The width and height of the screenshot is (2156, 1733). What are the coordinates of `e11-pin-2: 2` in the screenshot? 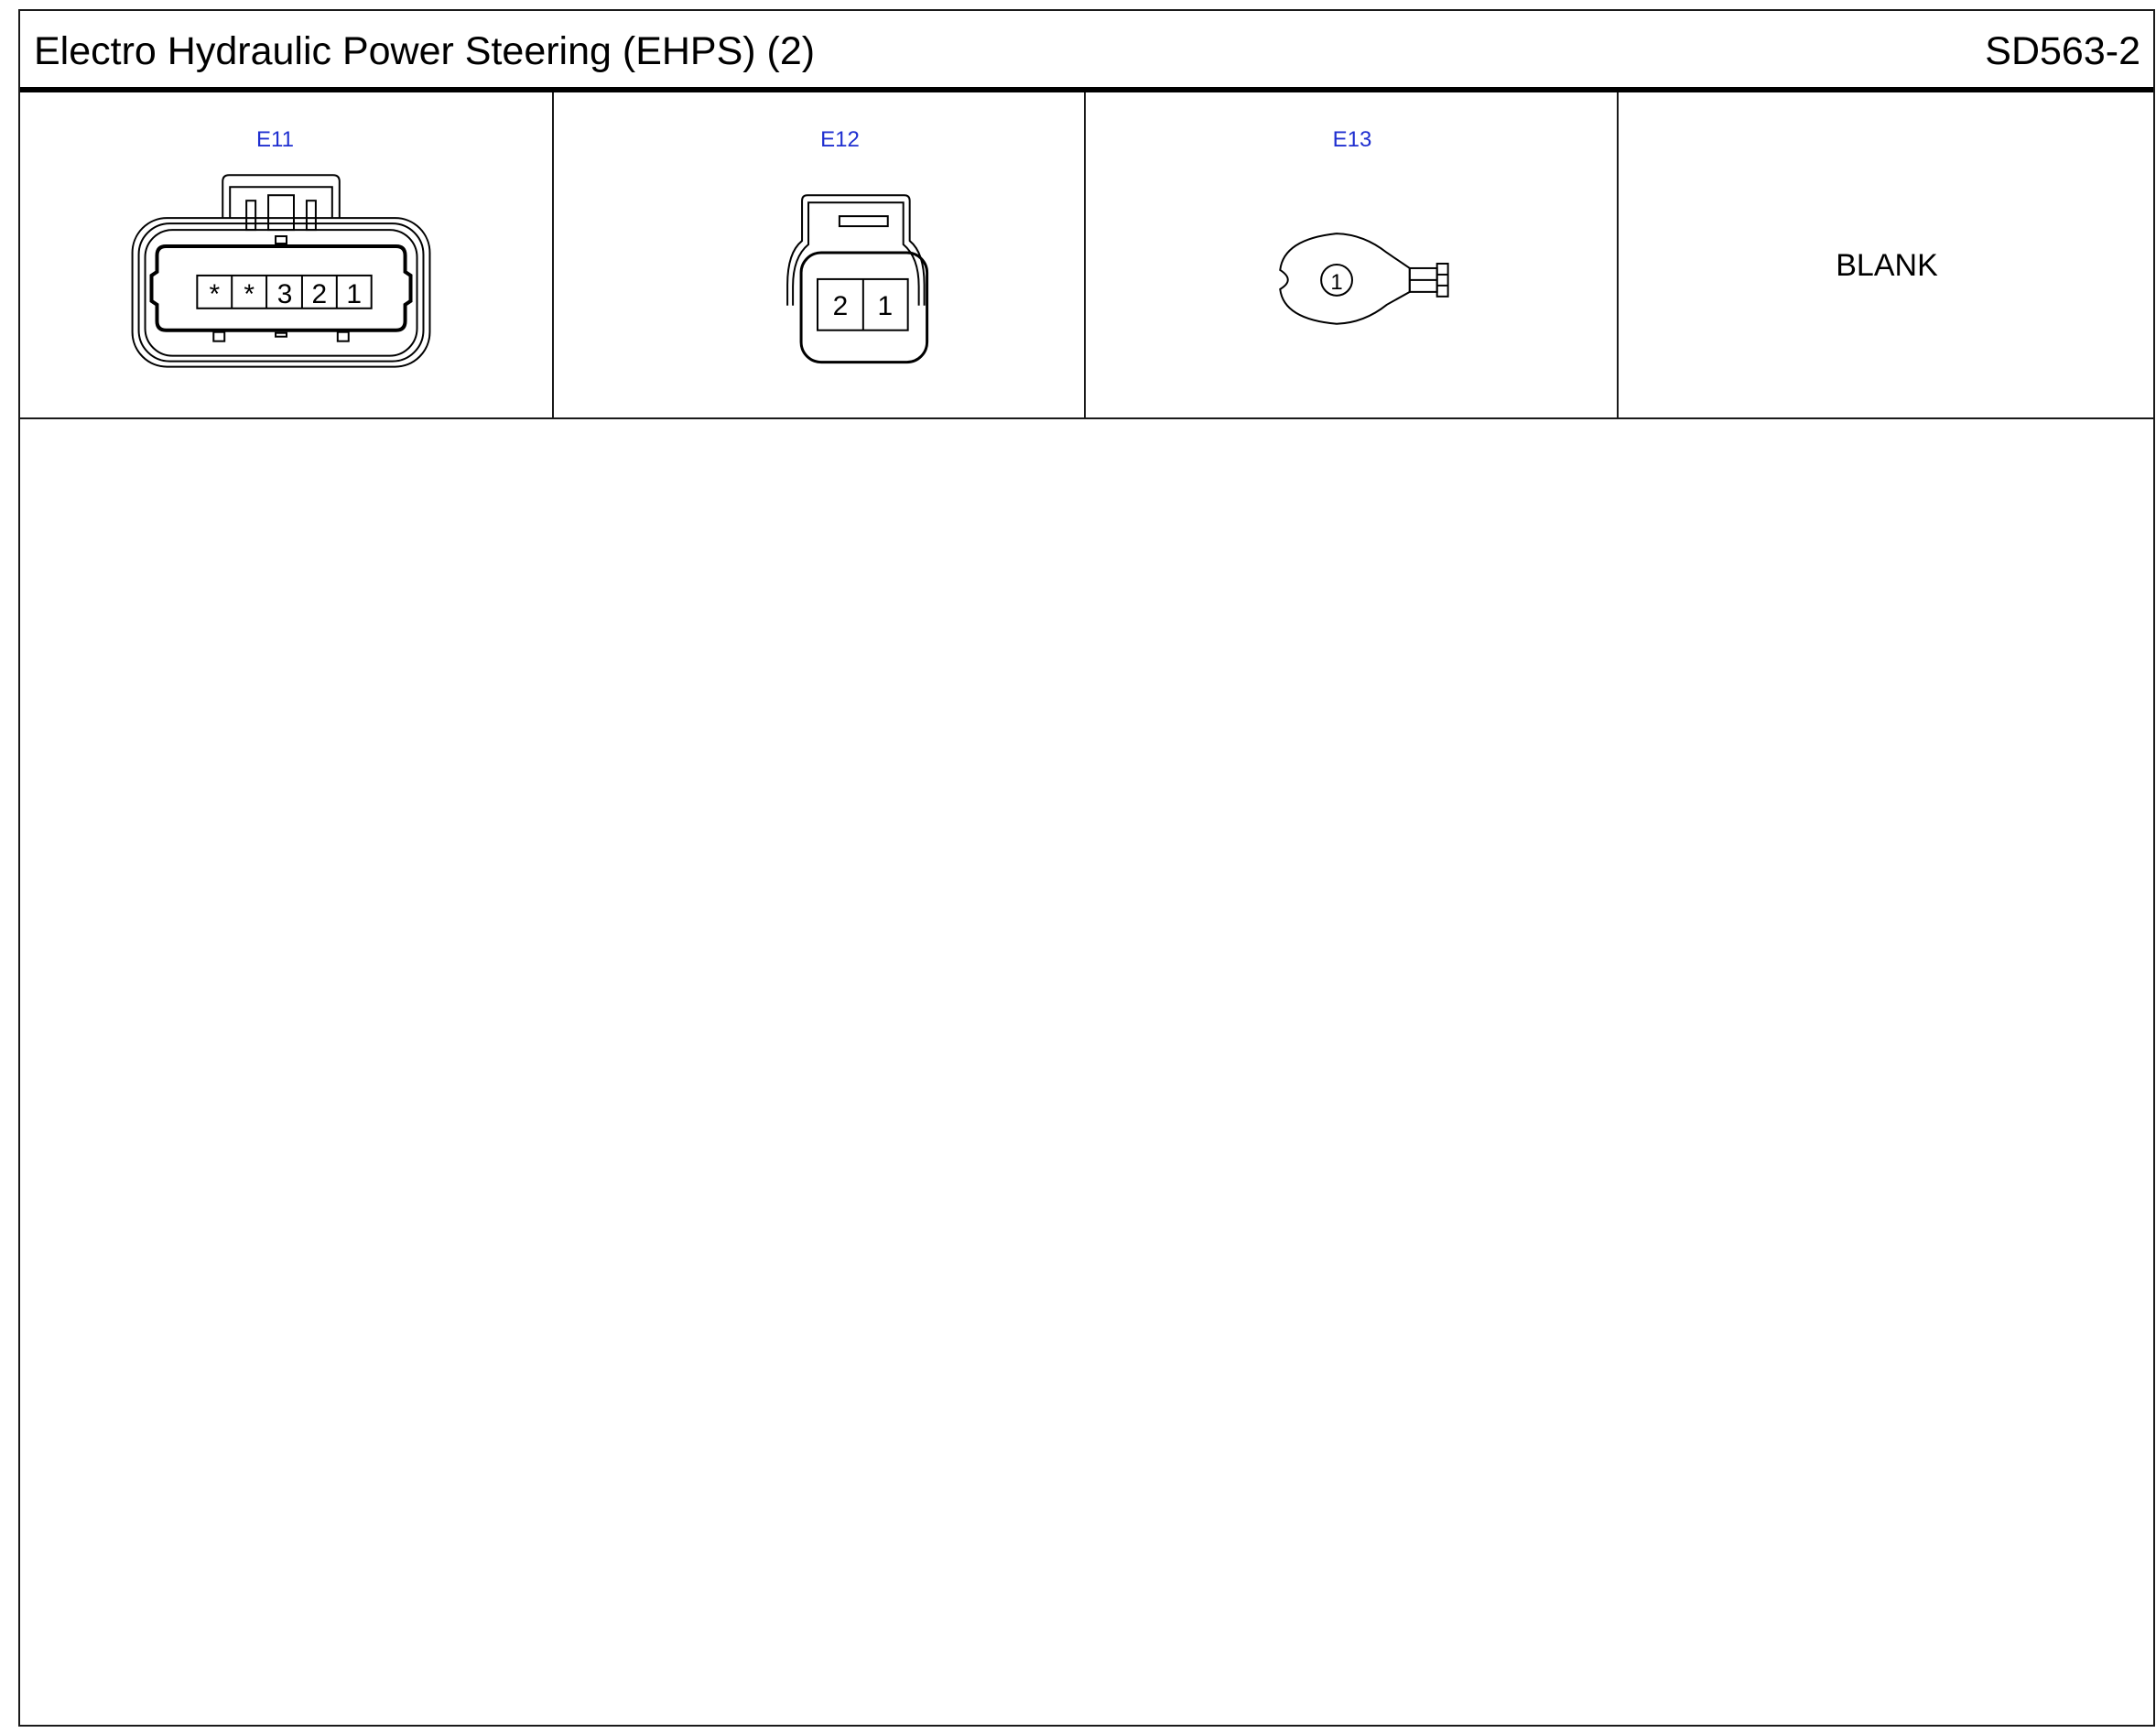 It's located at (320, 294).